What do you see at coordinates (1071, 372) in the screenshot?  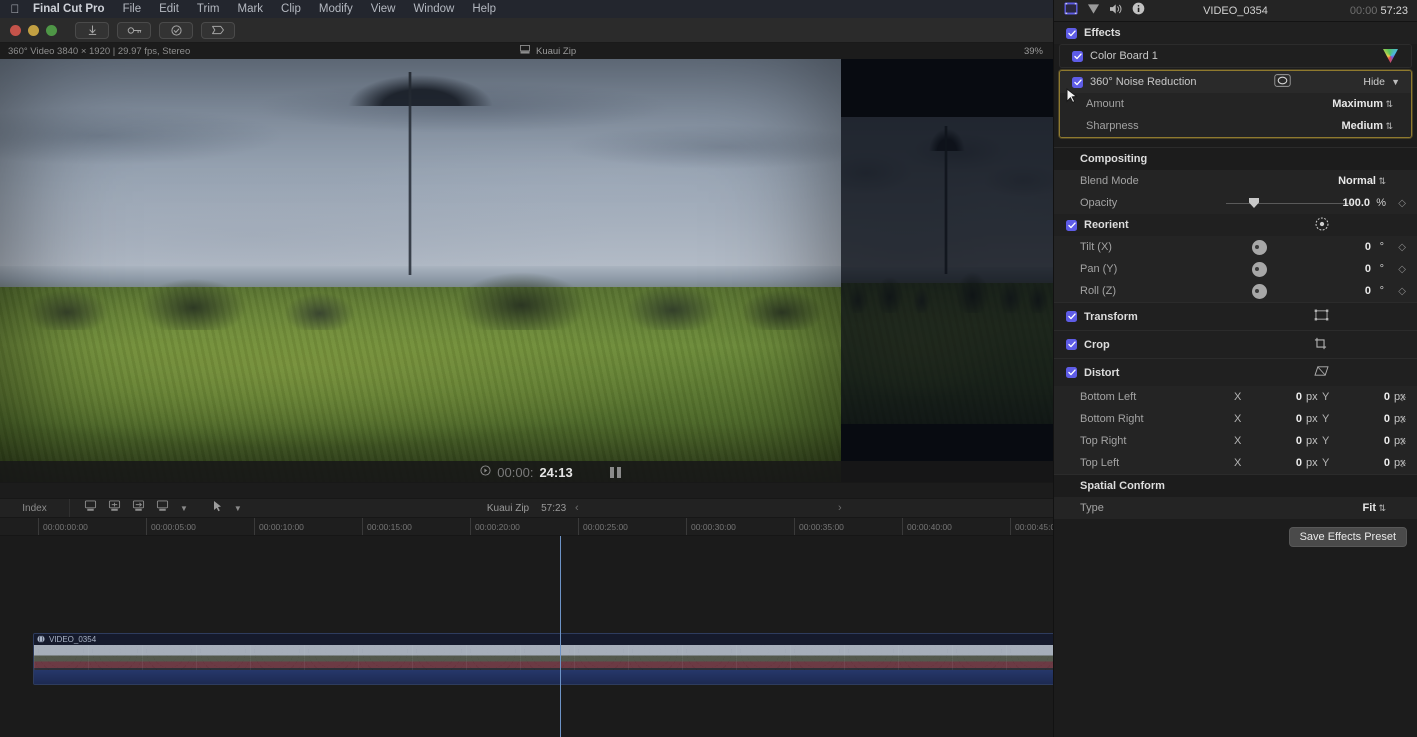 I see `distort-checkbox` at bounding box center [1071, 372].